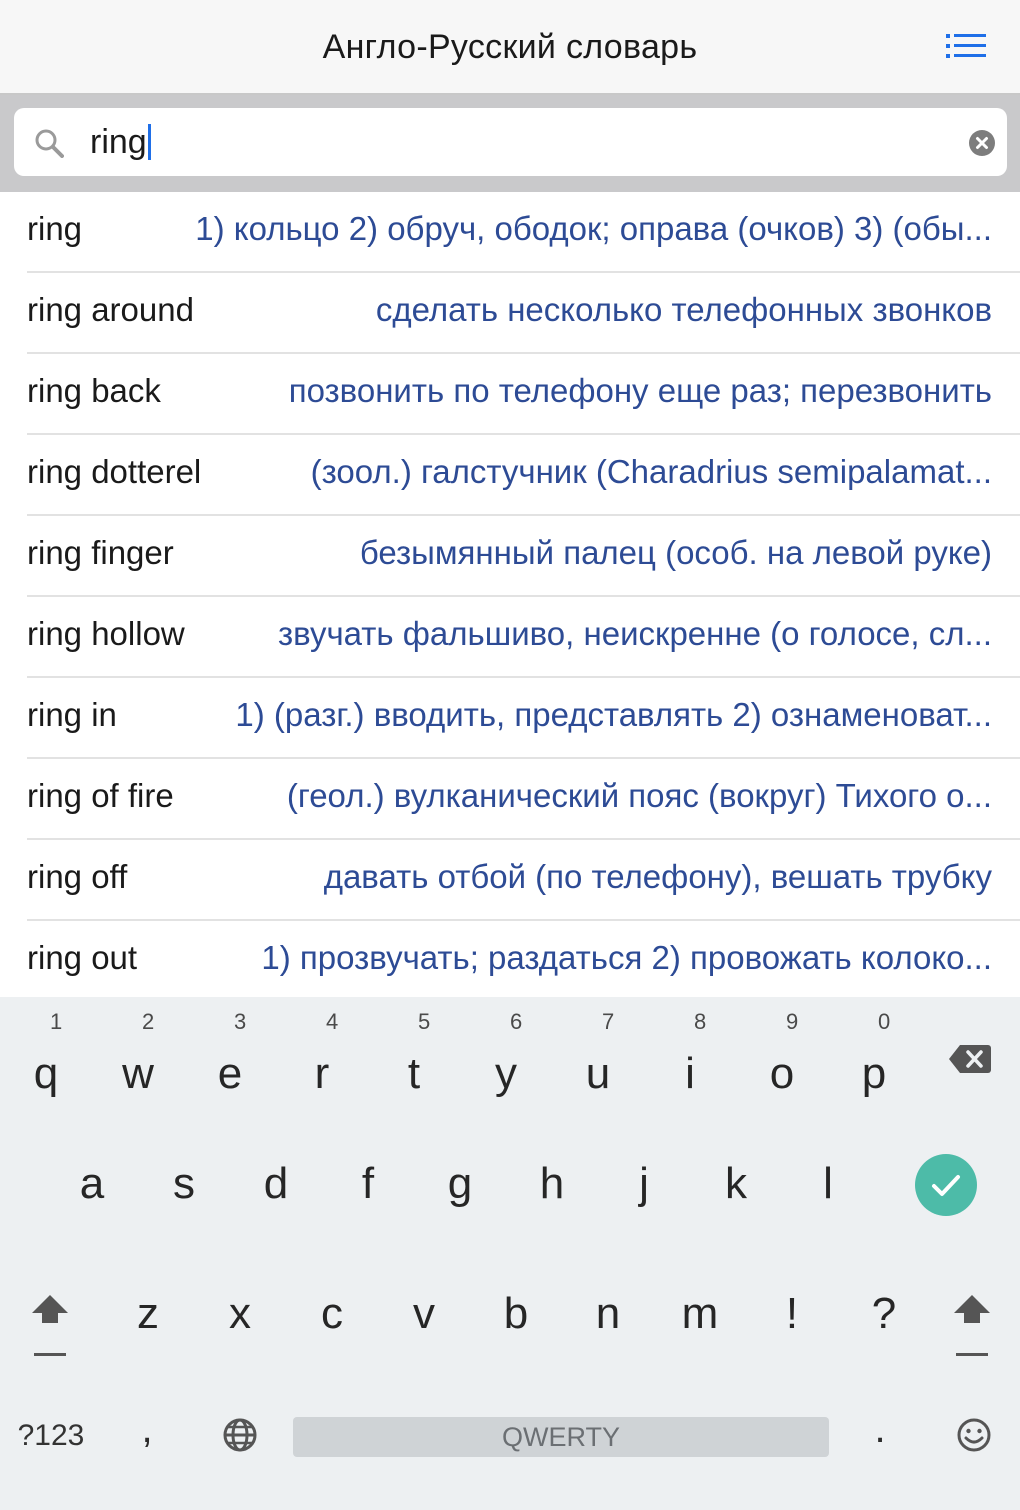 The image size is (1020, 1510). I want to click on search-bar: ring, so click(510, 143).